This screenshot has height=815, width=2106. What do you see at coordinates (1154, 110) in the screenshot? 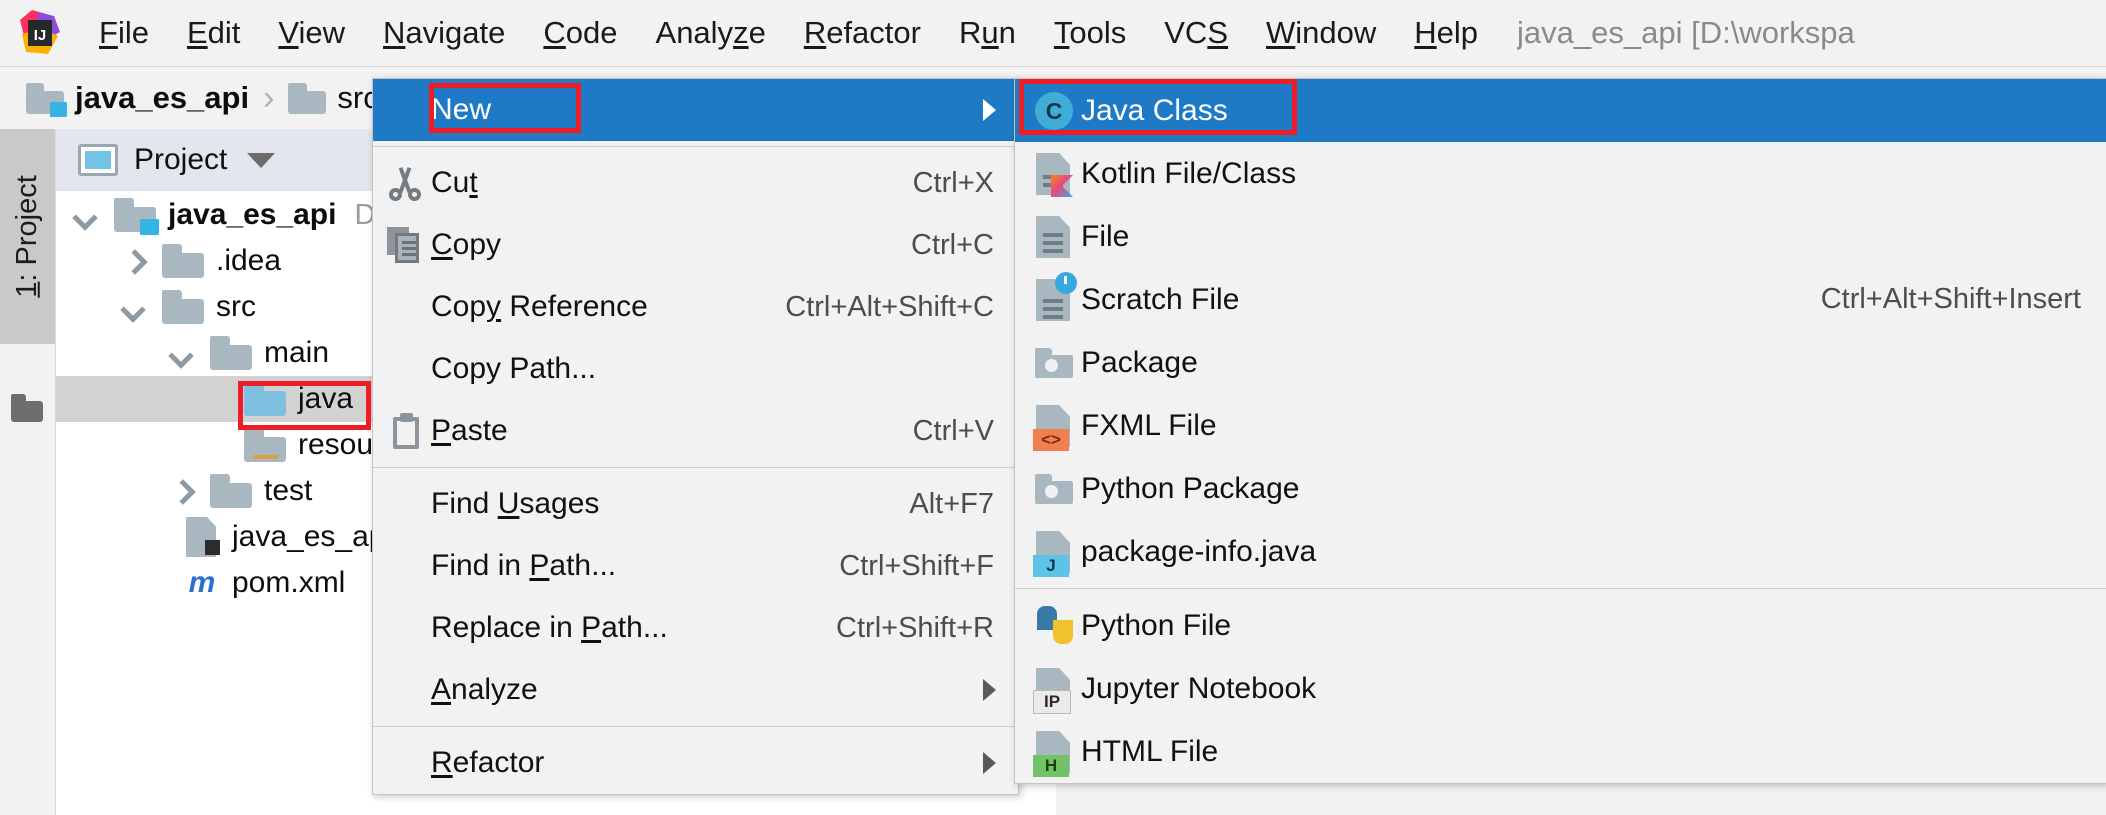
I see `submenu-item-label: Java Class` at bounding box center [1154, 110].